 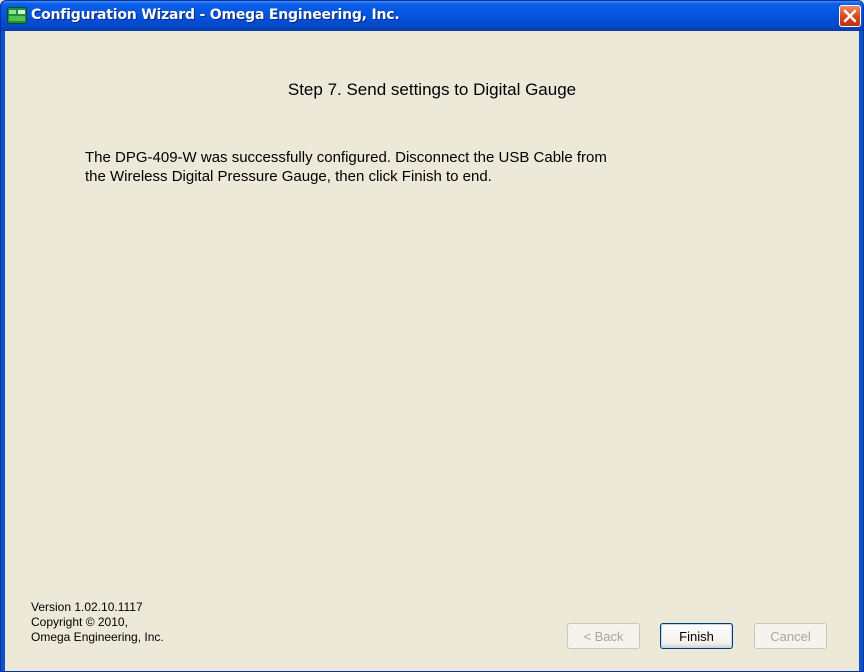 What do you see at coordinates (603, 636) in the screenshot?
I see `back-button: < Back` at bounding box center [603, 636].